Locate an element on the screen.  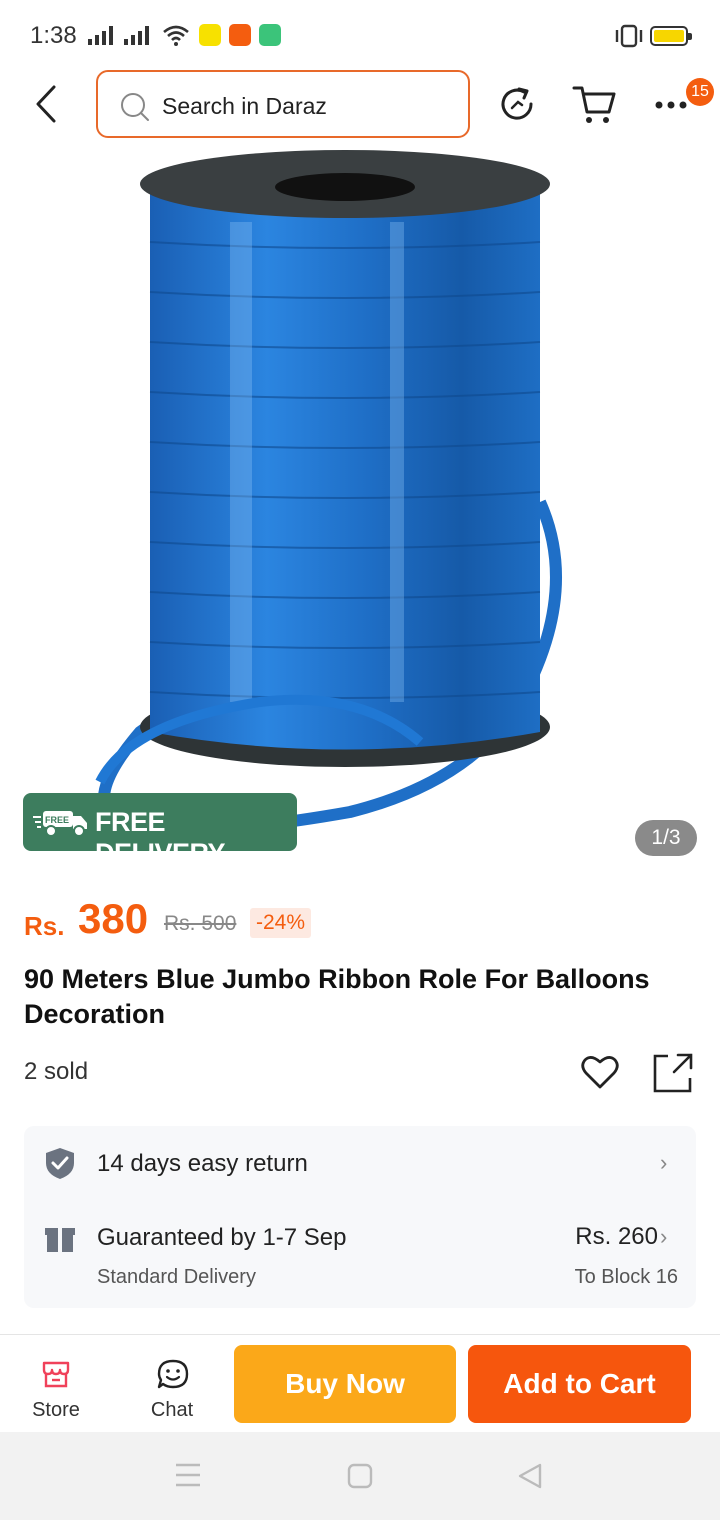
chevron-right-icon: › is located at coordinates (664, 1162).